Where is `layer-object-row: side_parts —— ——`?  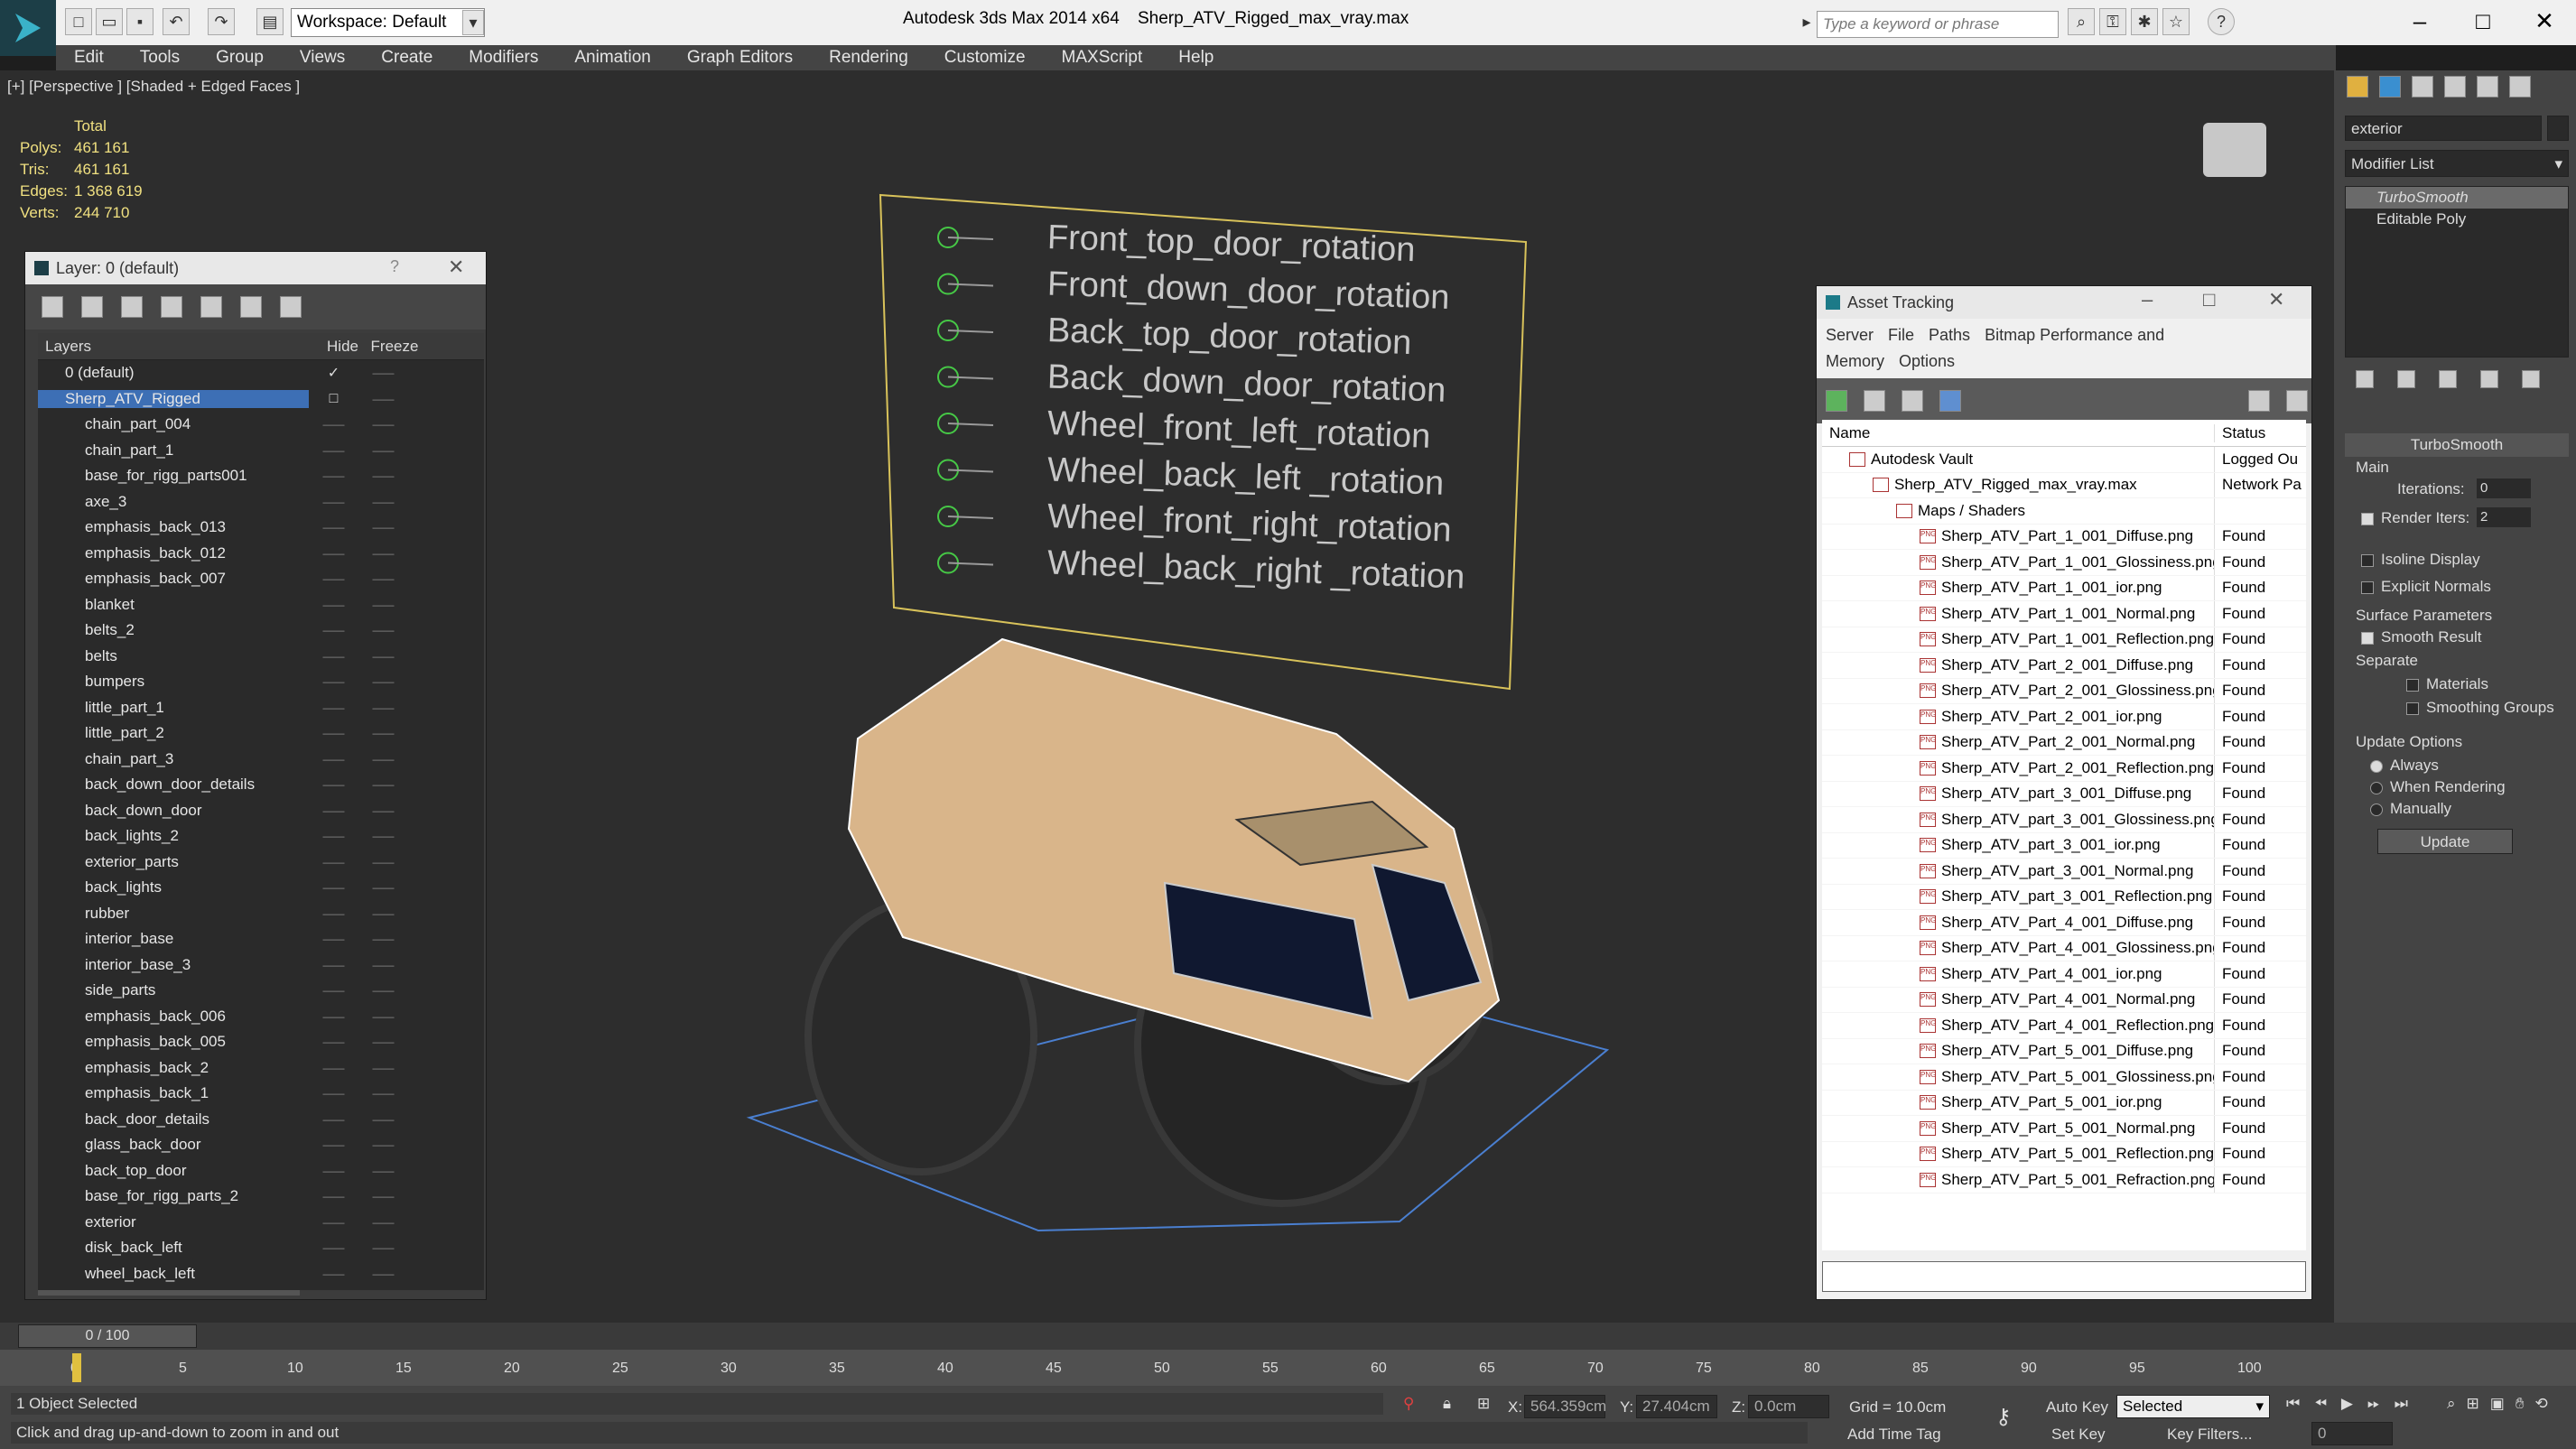
layer-object-row: side_parts —— —— is located at coordinates (261, 991).